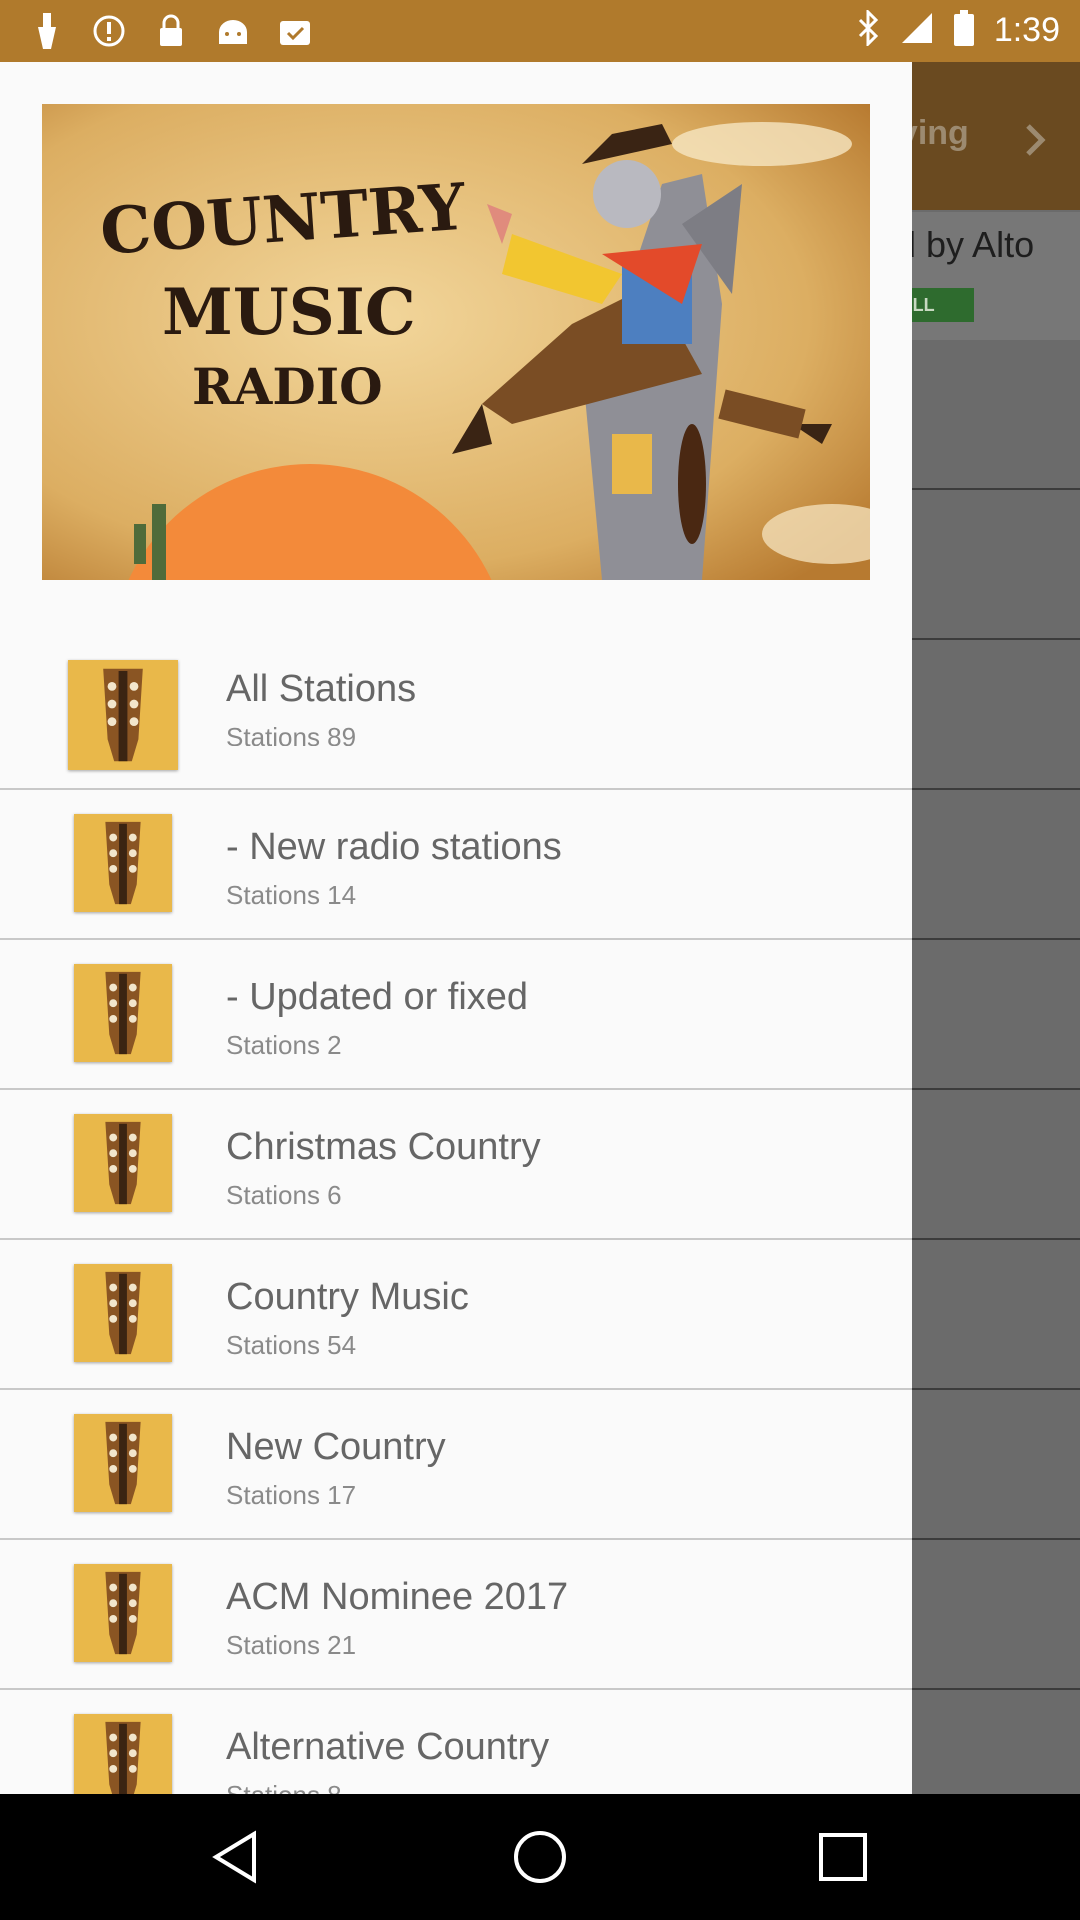 The width and height of the screenshot is (1080, 1920). Describe the element at coordinates (295, 31) in the screenshot. I see `clipboard-check-icon` at that location.